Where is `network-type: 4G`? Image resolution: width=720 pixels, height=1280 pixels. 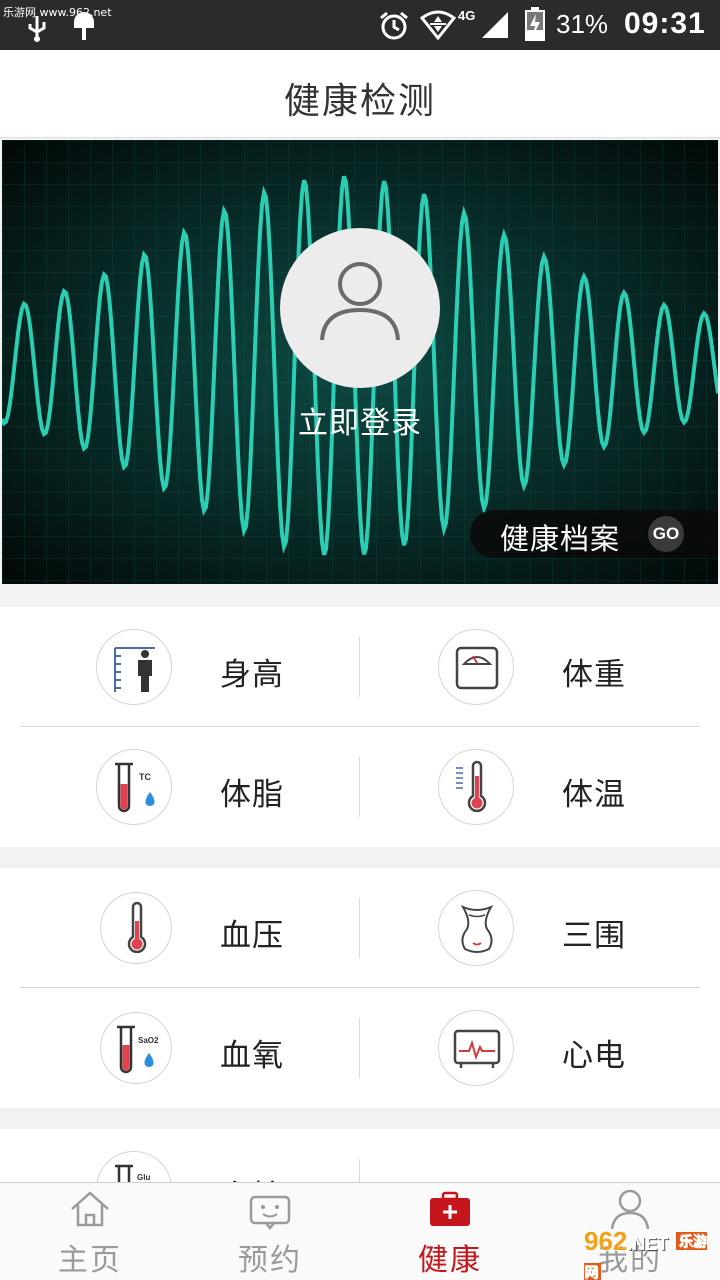 network-type: 4G is located at coordinates (467, 15).